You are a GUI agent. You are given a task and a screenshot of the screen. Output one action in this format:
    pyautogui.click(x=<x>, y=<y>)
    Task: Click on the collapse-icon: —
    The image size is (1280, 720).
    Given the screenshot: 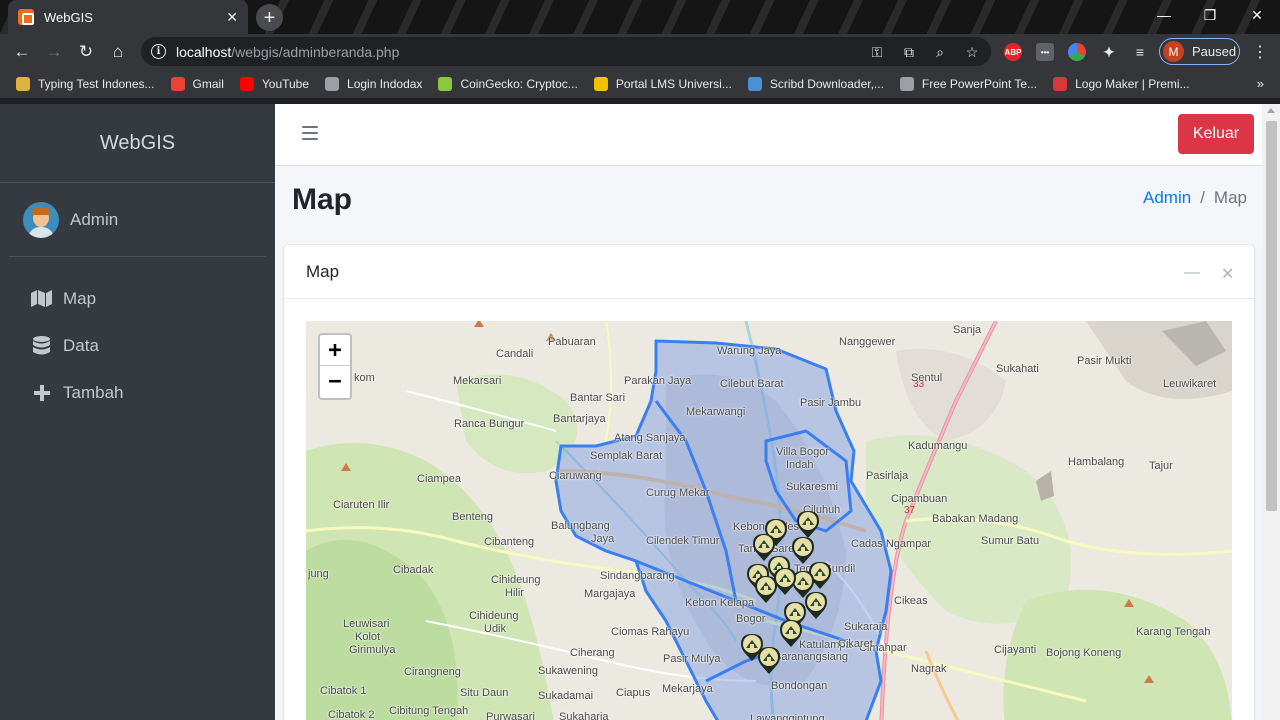 What is the action you would take?
    pyautogui.click(x=1192, y=273)
    